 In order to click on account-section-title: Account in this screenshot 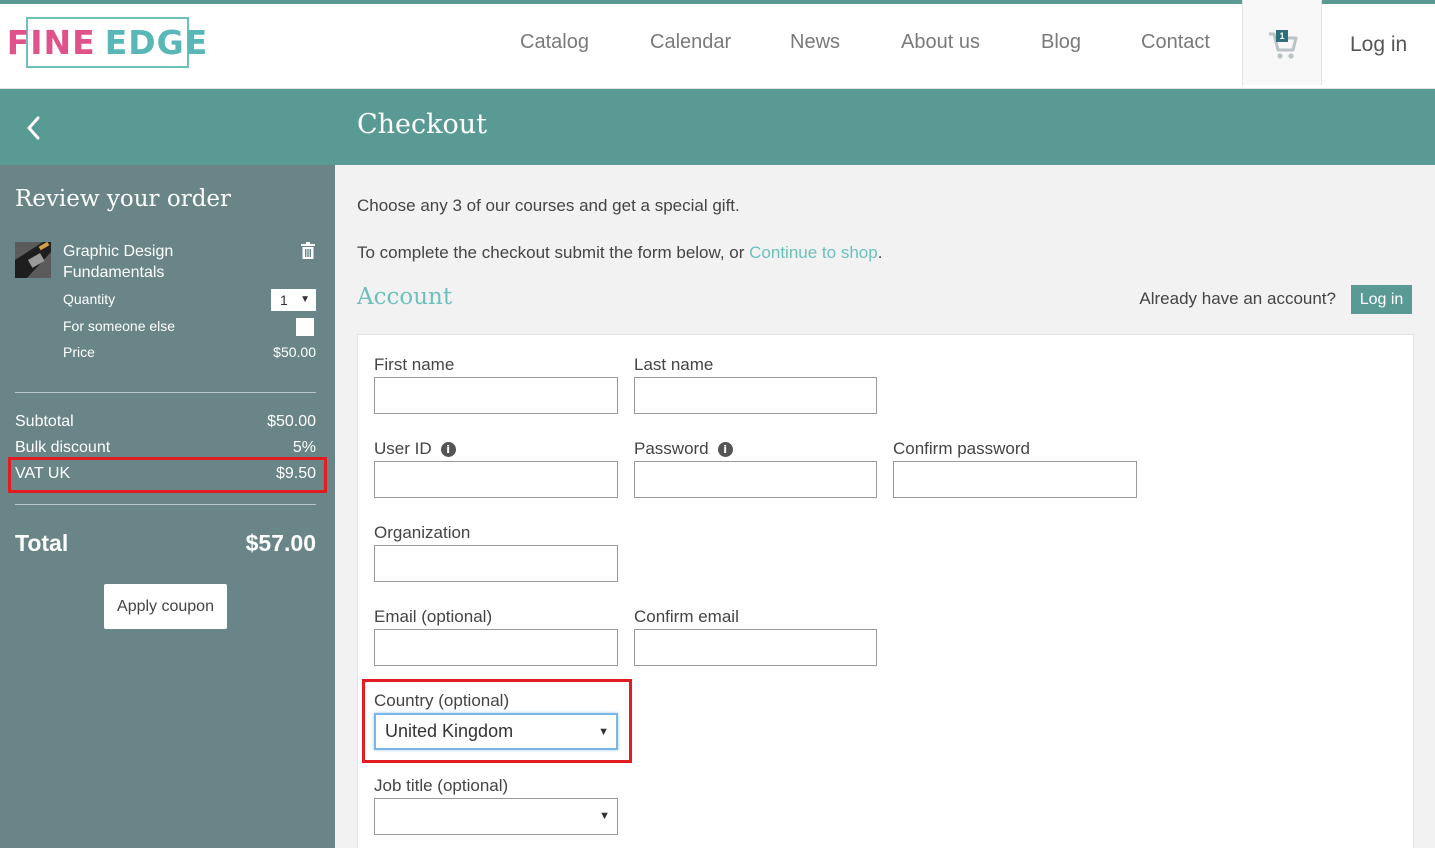, I will do `click(405, 297)`.